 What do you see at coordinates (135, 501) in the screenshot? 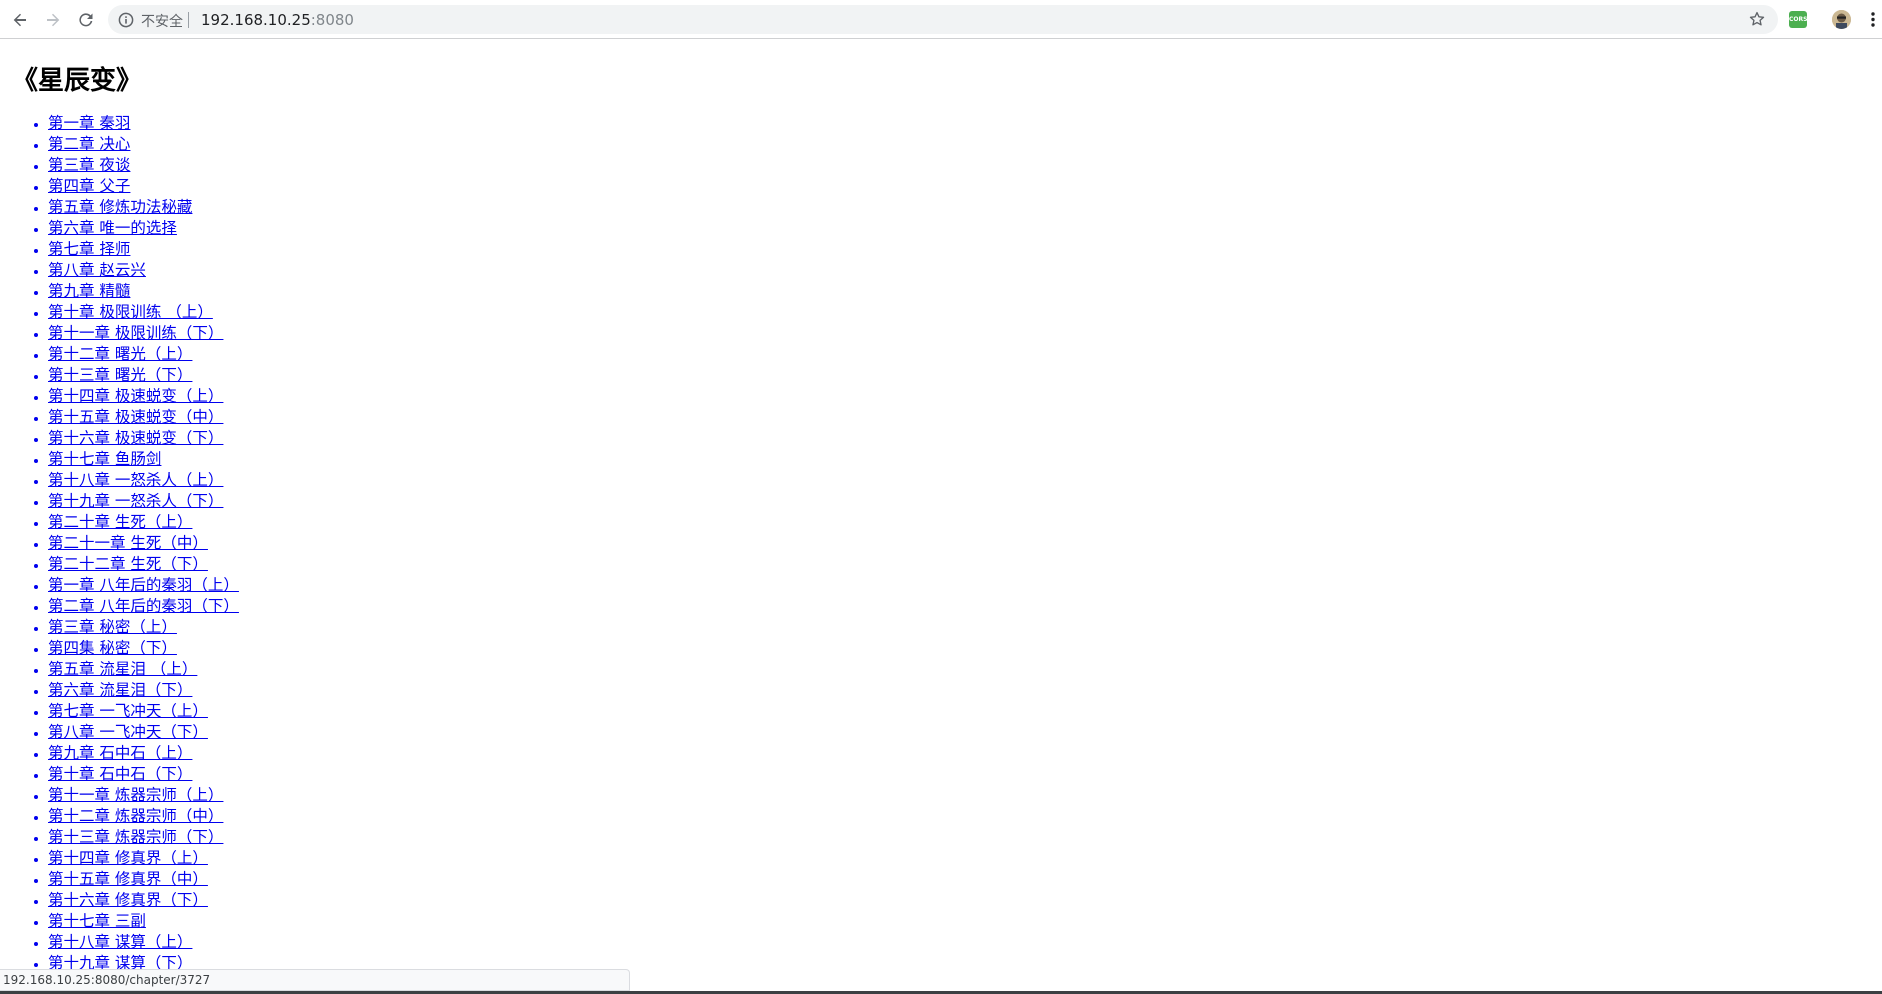
I see `chapter-link: 第十九章 一怒杀人（下）` at bounding box center [135, 501].